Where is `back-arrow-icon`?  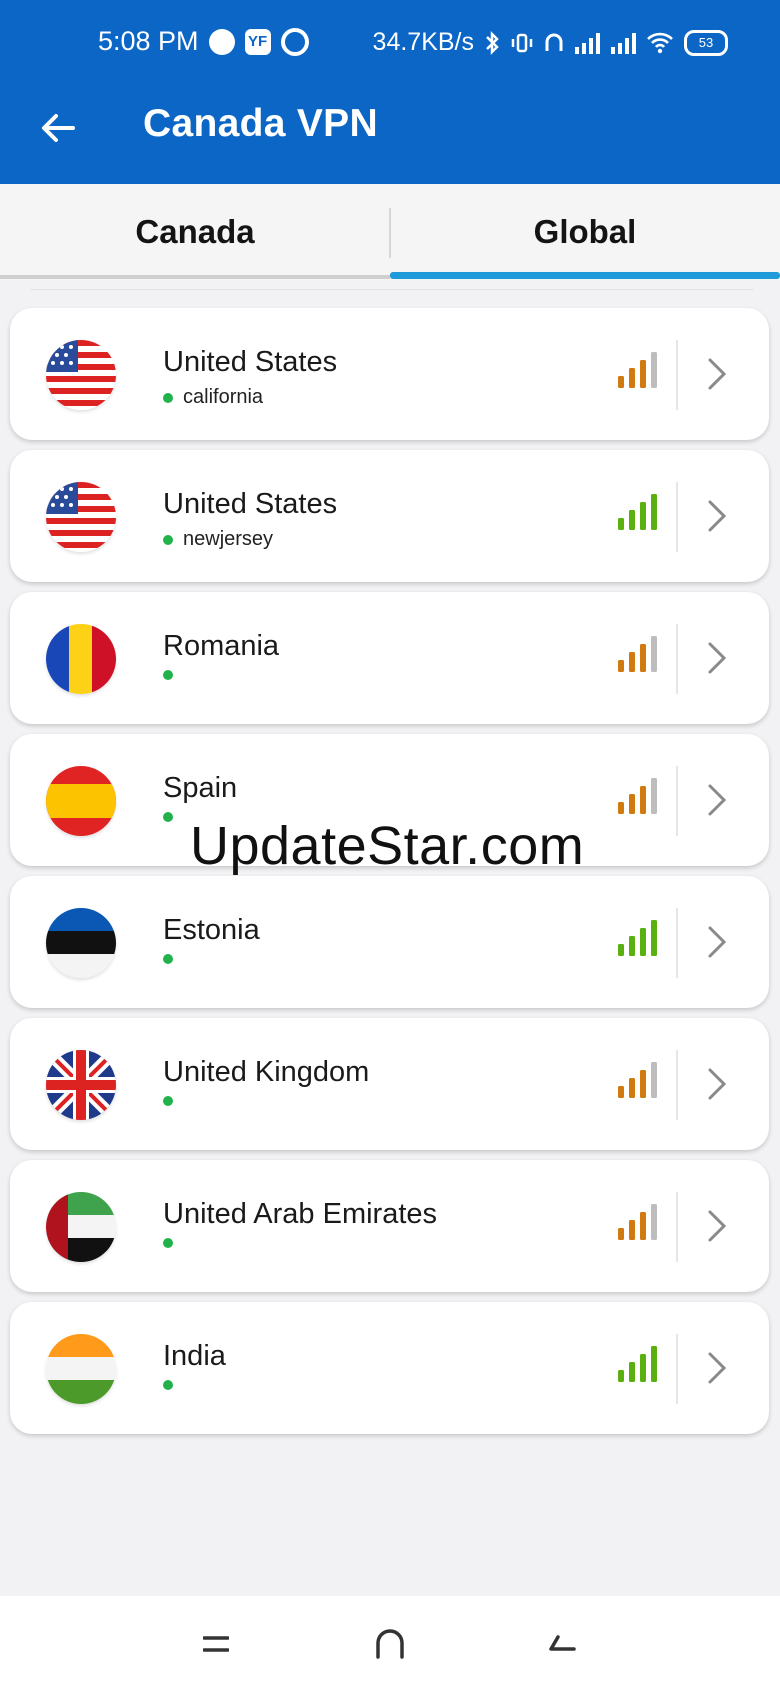
back-arrow-icon is located at coordinates (58, 128).